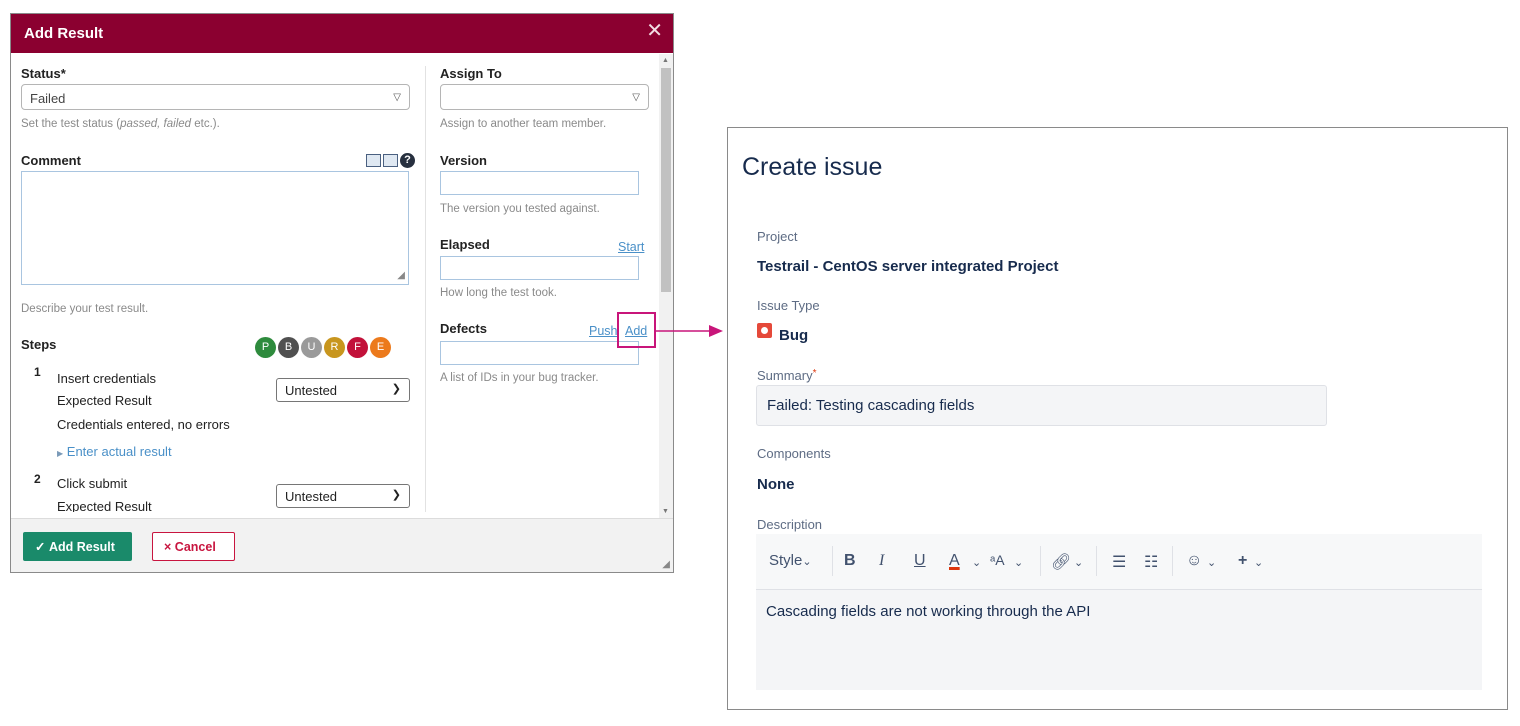 Image resolution: width=1520 pixels, height=726 pixels. Describe the element at coordinates (92, 483) in the screenshot. I see `step-text: Click submit` at that location.